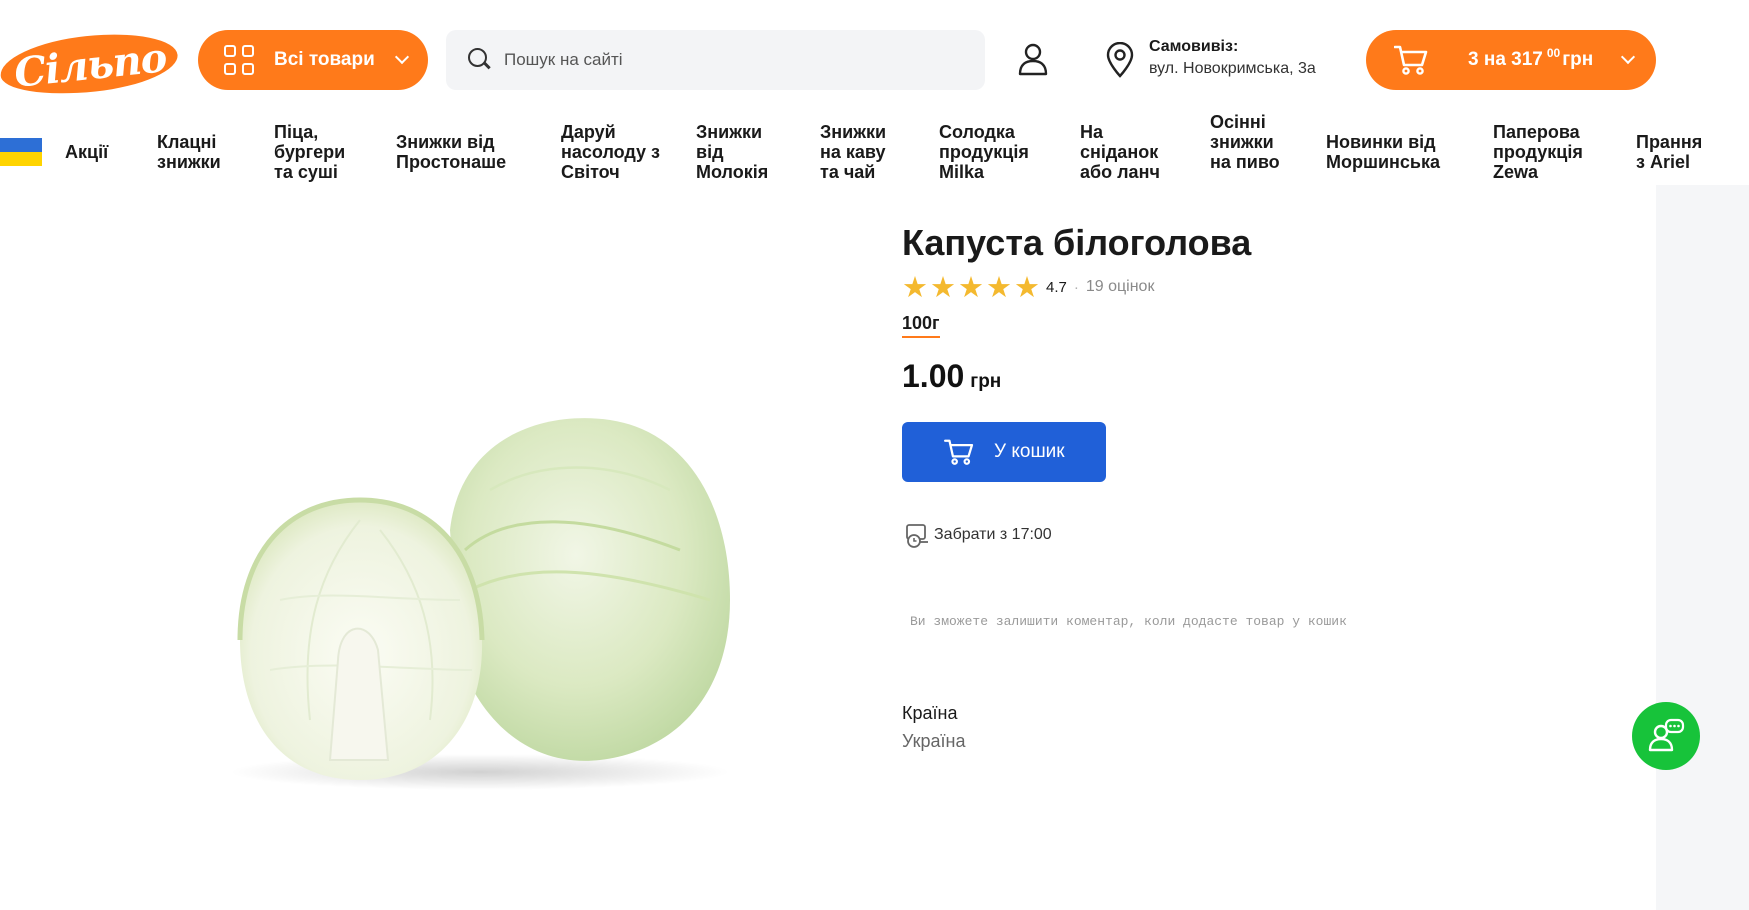  Describe the element at coordinates (991, 152) in the screenshot. I see `category-item: Солодка продукція Milka` at that location.